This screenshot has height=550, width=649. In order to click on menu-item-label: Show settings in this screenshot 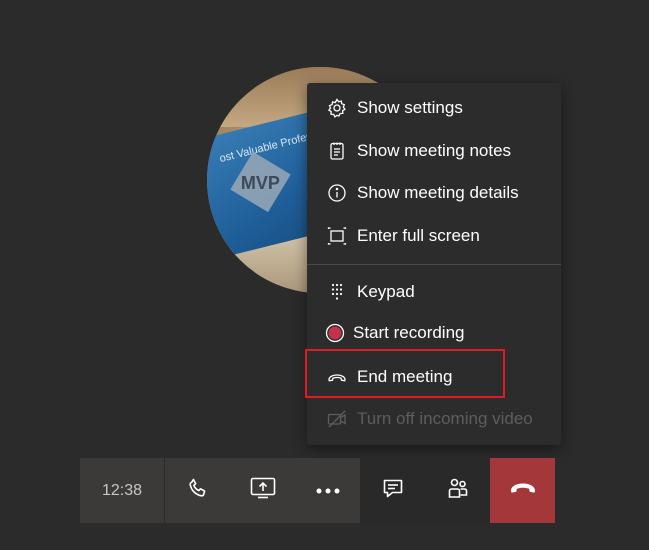, I will do `click(410, 107)`.